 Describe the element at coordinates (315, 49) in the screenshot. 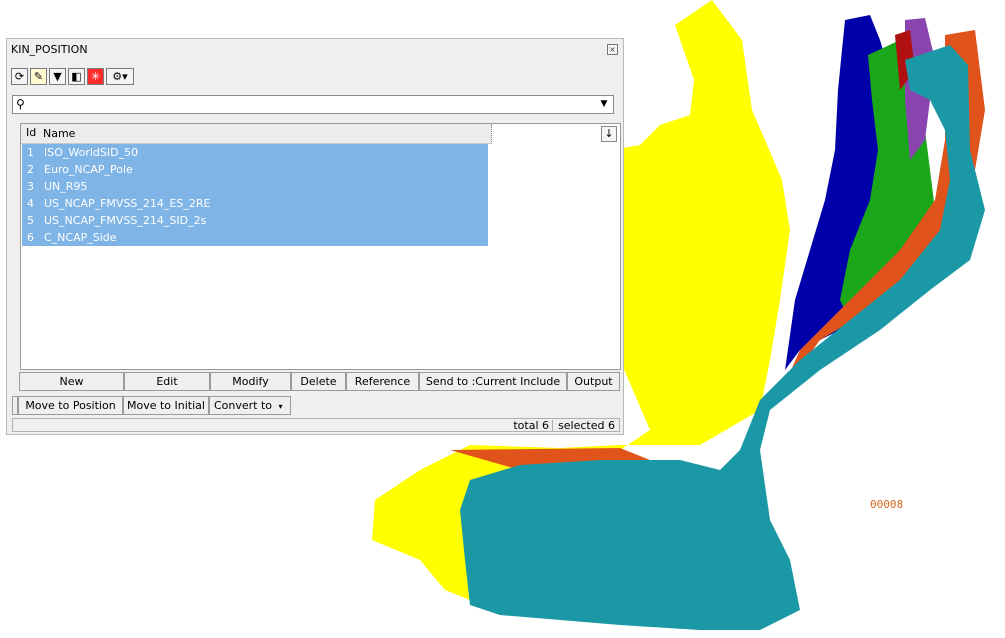

I see `panel-titlebar: KIN_POSITION ×` at that location.